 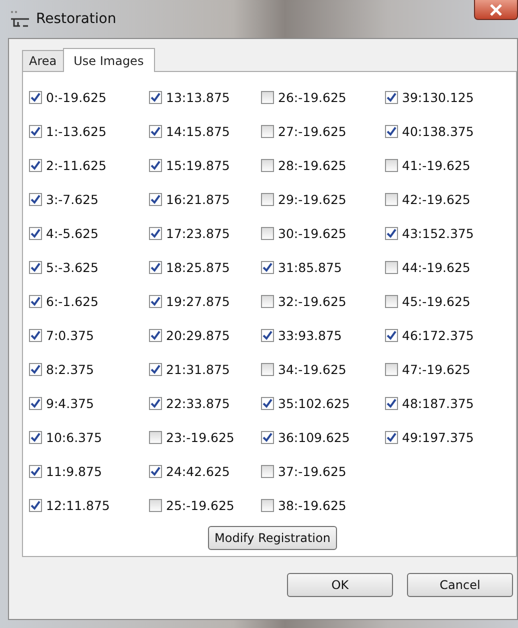 What do you see at coordinates (72, 267) in the screenshot?
I see `checkbox-label: 5:-3.625` at bounding box center [72, 267].